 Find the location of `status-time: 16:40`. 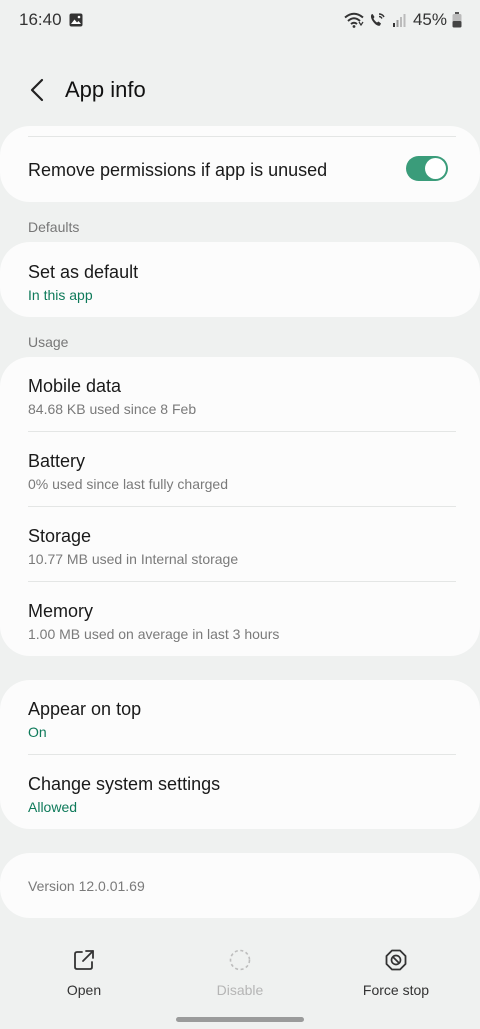

status-time: 16:40 is located at coordinates (40, 19).